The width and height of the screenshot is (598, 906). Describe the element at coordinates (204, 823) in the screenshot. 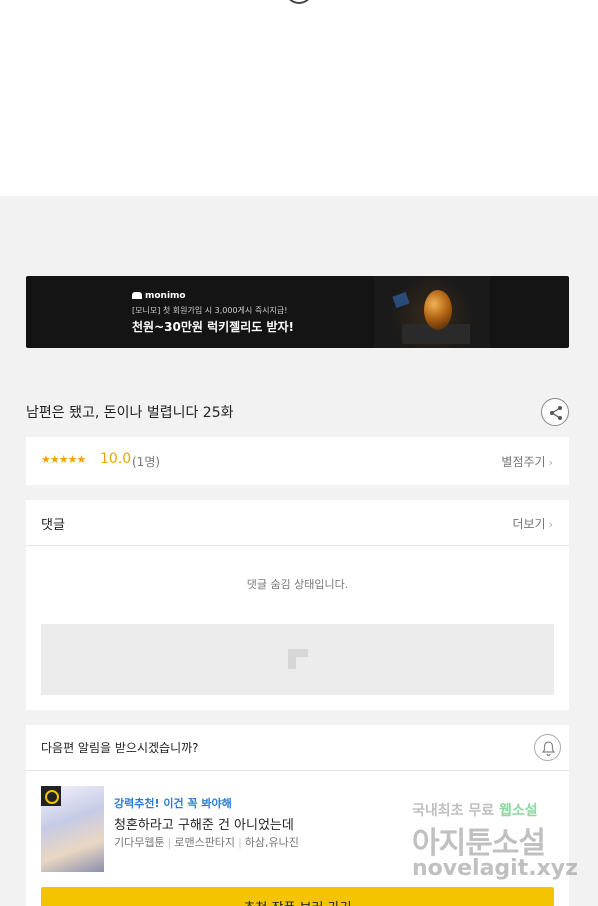

I see `recommended-title: 청혼하라고 구해준 건 아니었는데` at that location.